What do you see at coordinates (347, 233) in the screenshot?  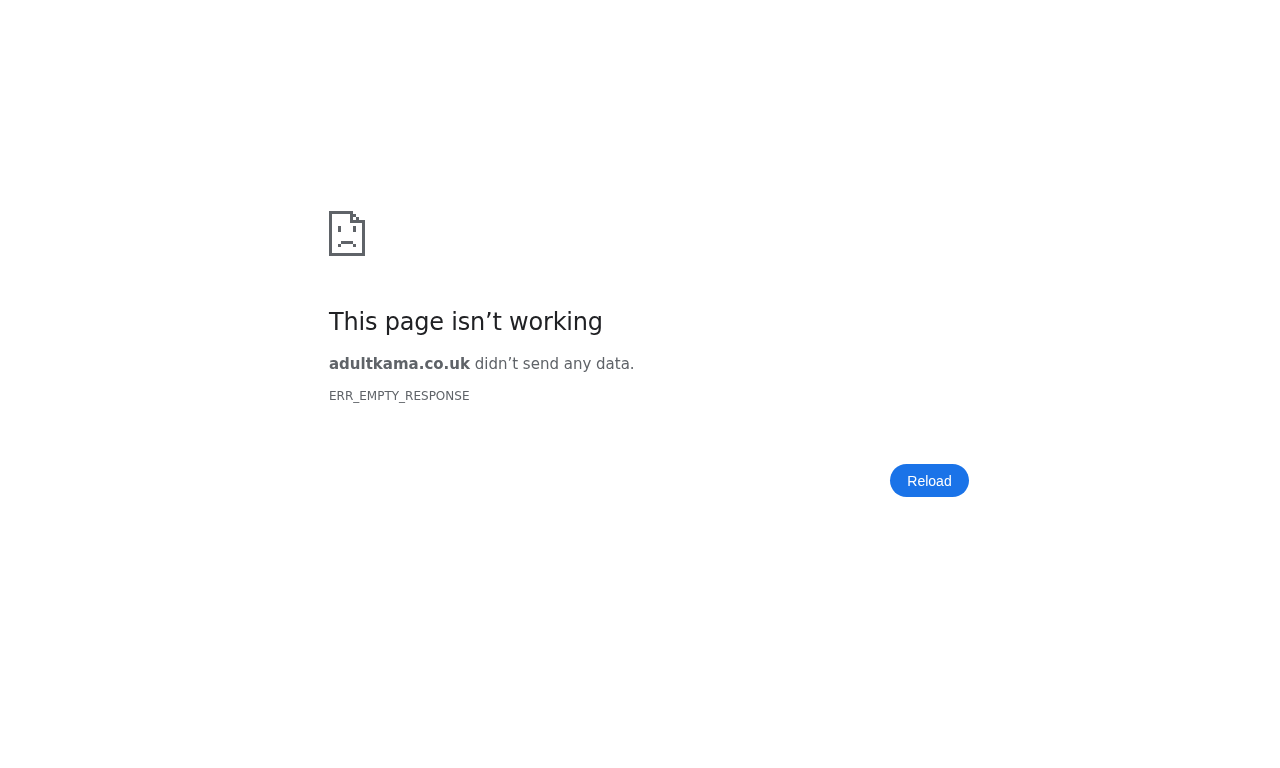 I see `sad-page-icon` at bounding box center [347, 233].